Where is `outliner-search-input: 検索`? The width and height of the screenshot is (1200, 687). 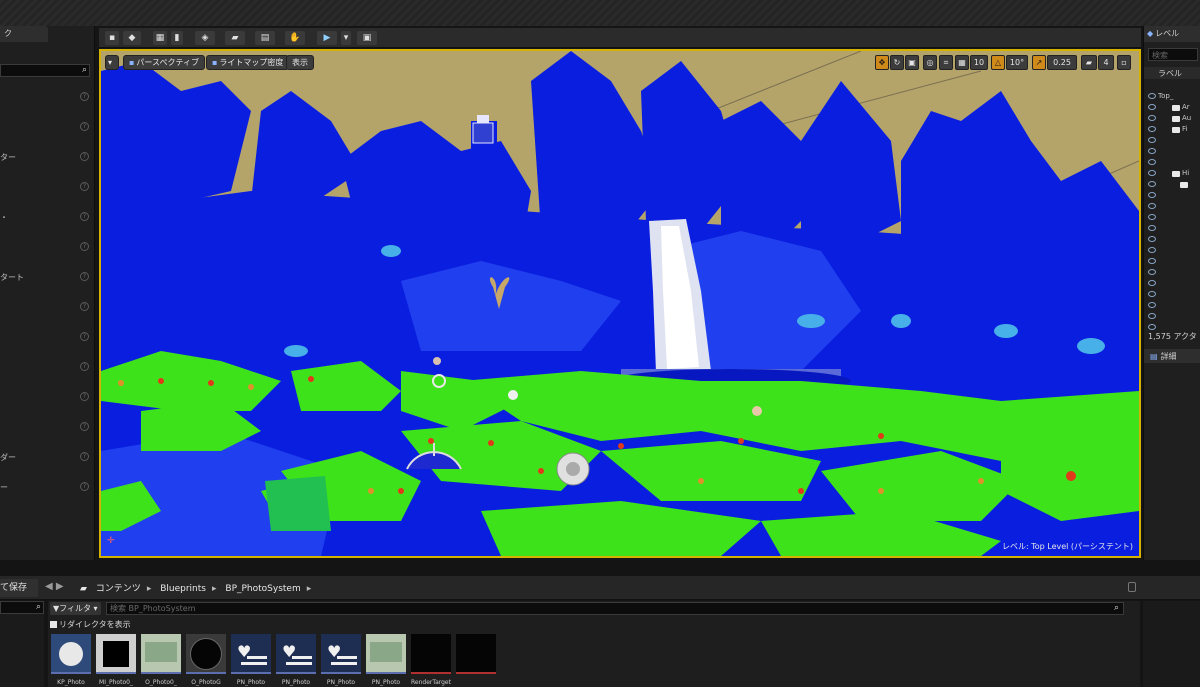
outliner-search-input: 検索 is located at coordinates (1173, 54).